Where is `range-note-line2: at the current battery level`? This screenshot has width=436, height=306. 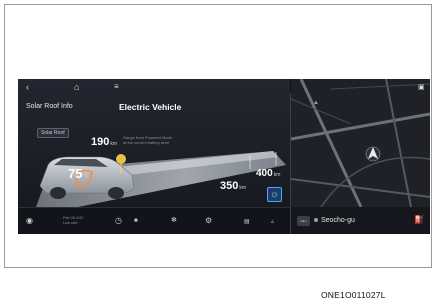
range-note-line2: at the current battery level is located at coordinates (146, 142).